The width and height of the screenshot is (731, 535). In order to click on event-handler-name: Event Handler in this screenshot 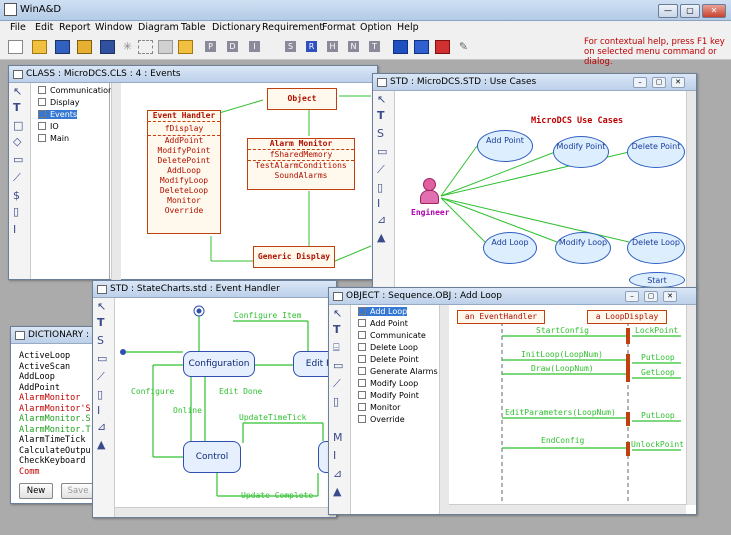, I will do `click(184, 116)`.